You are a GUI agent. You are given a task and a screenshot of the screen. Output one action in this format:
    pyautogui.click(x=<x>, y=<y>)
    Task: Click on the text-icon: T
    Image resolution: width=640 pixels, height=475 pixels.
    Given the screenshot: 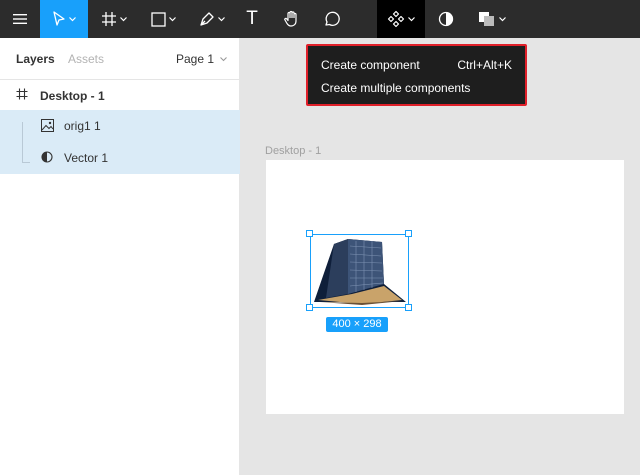 What is the action you would take?
    pyautogui.click(x=252, y=18)
    